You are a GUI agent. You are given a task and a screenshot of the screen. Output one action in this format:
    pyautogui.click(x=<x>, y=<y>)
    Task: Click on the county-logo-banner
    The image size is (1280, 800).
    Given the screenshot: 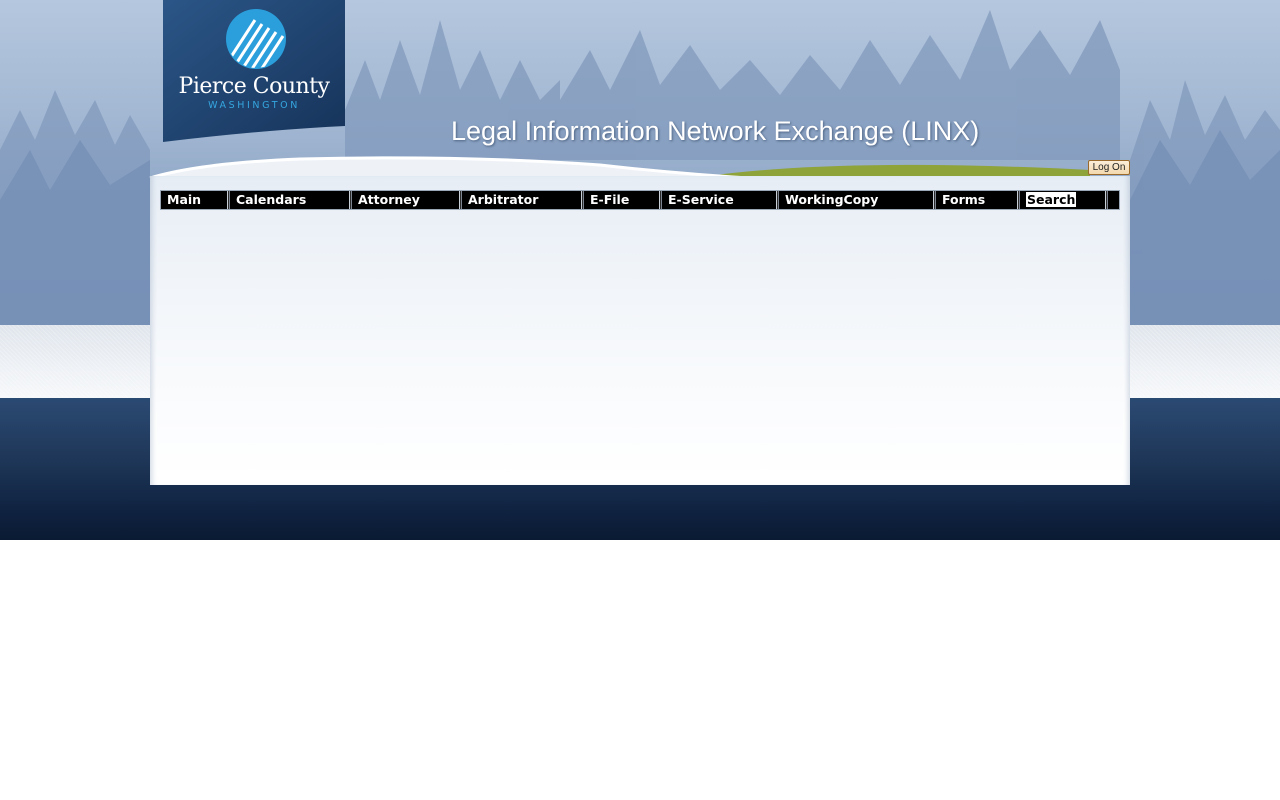 What is the action you would take?
    pyautogui.click(x=254, y=71)
    